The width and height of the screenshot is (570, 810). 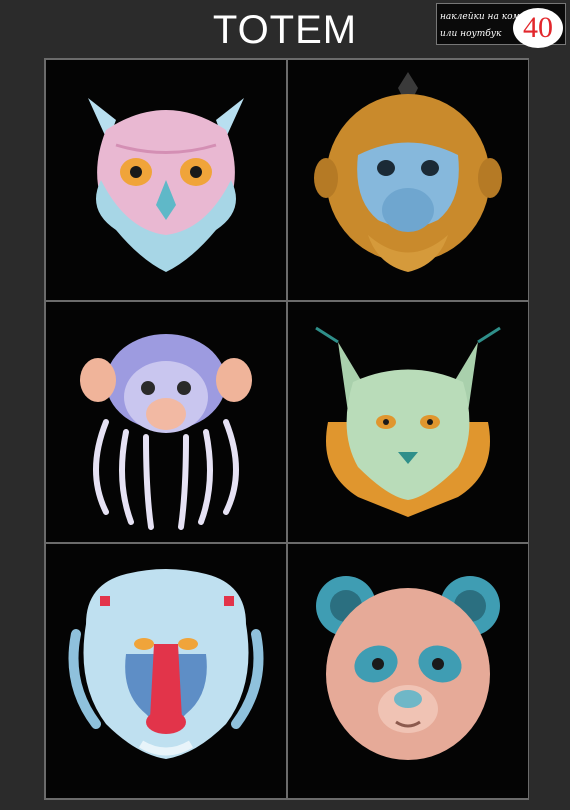 I want to click on number-badge: 40, so click(x=538, y=28).